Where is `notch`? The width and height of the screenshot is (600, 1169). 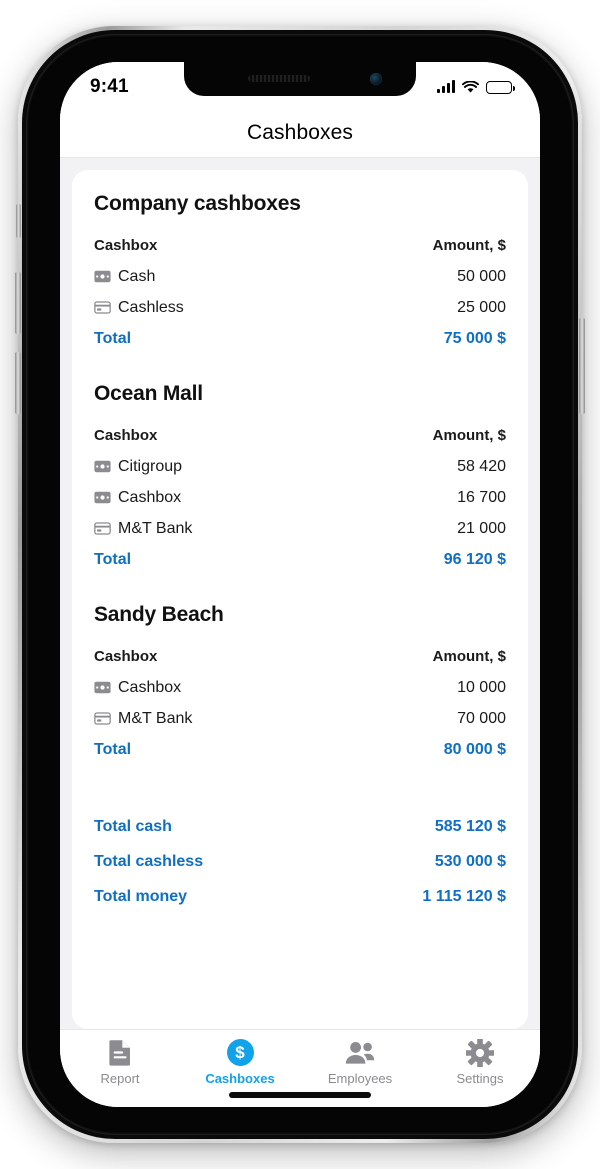 notch is located at coordinates (300, 79).